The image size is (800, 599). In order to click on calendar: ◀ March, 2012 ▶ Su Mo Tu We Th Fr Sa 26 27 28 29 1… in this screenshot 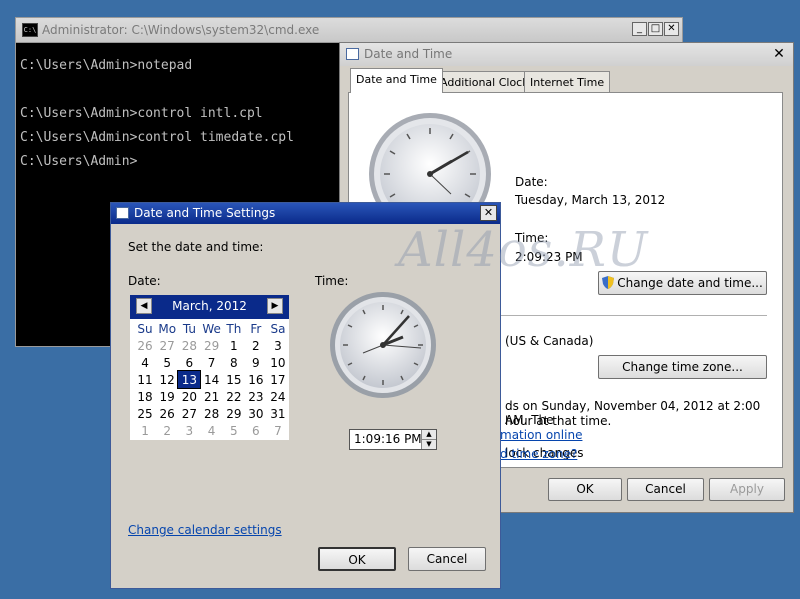, I will do `click(209, 367)`.